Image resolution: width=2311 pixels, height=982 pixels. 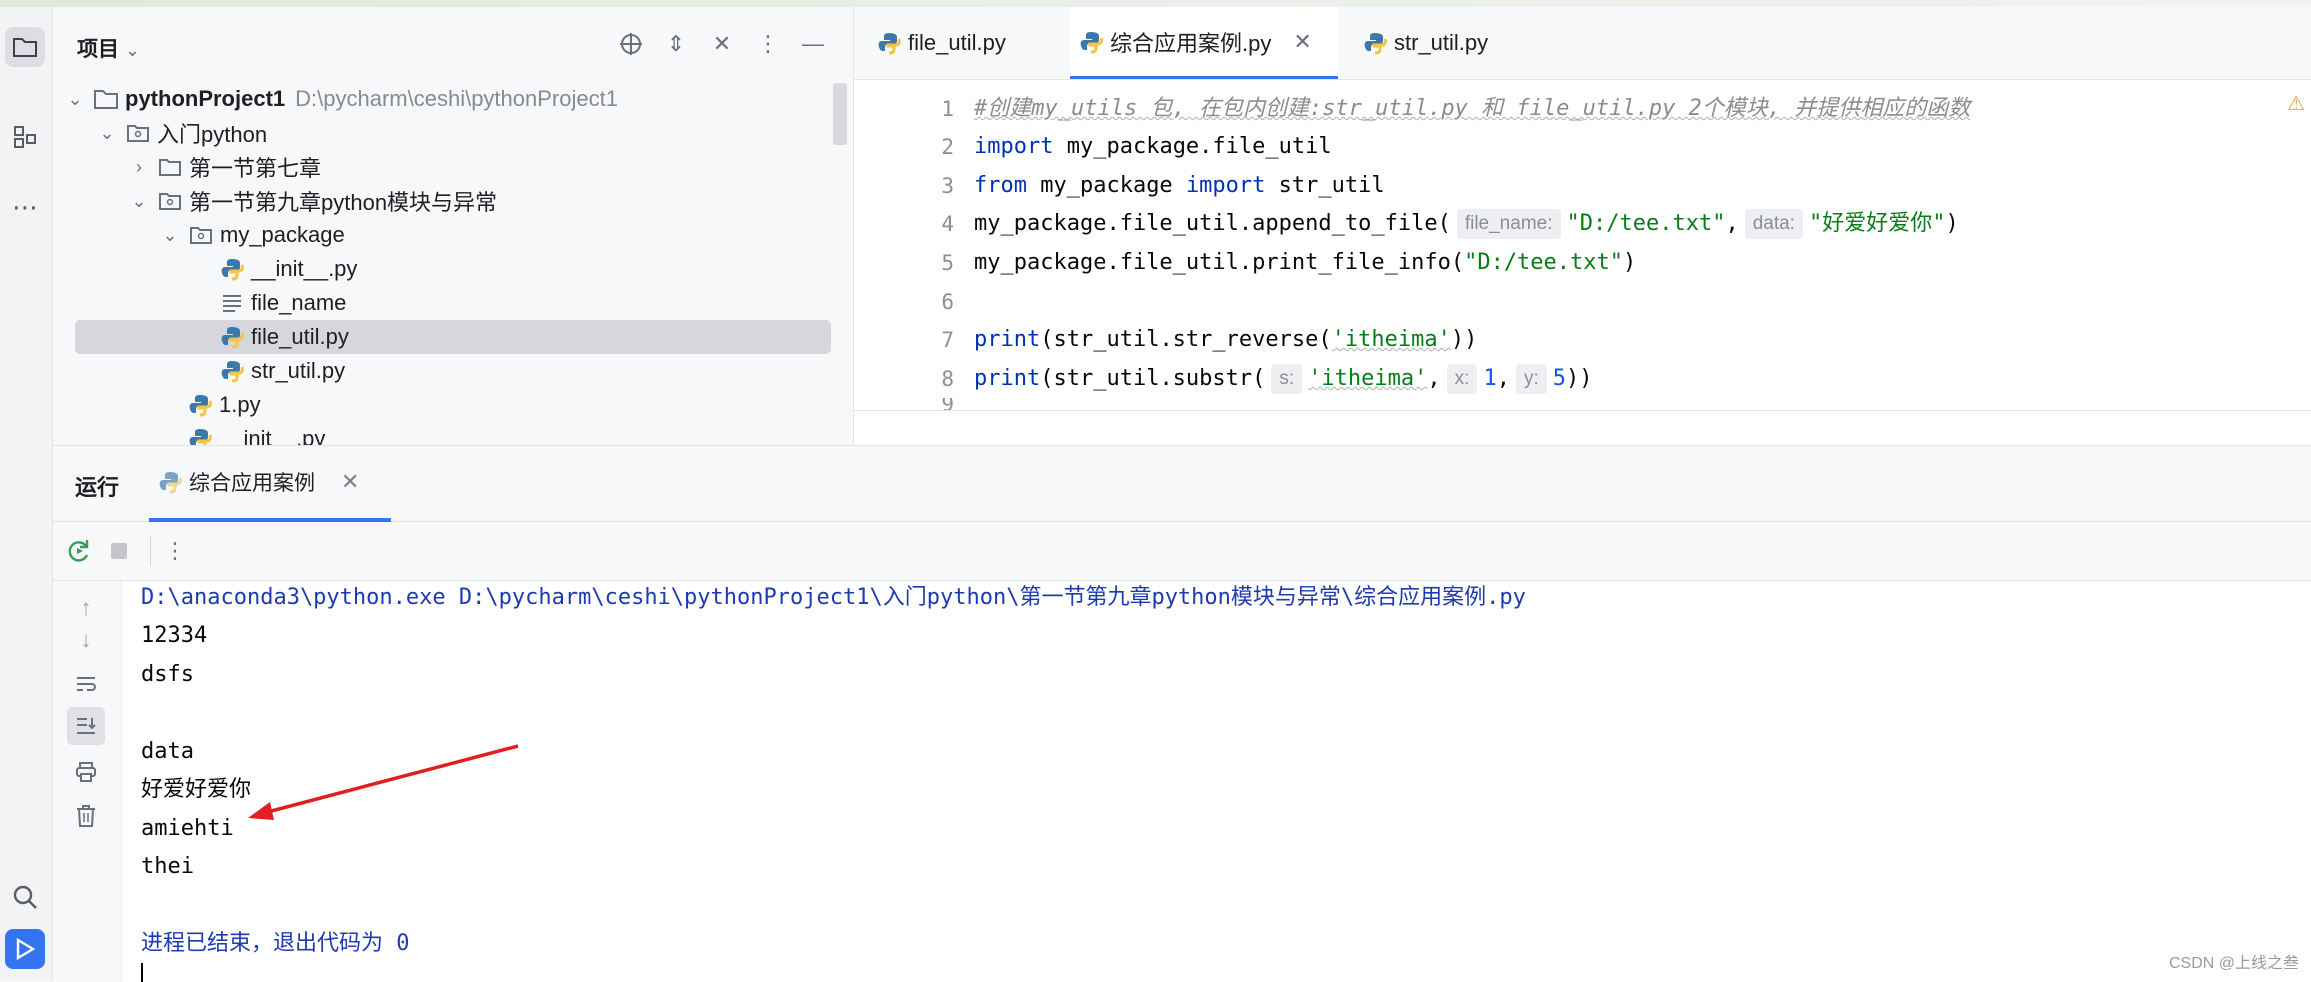 What do you see at coordinates (150, 551) in the screenshot?
I see `toolbar-divider` at bounding box center [150, 551].